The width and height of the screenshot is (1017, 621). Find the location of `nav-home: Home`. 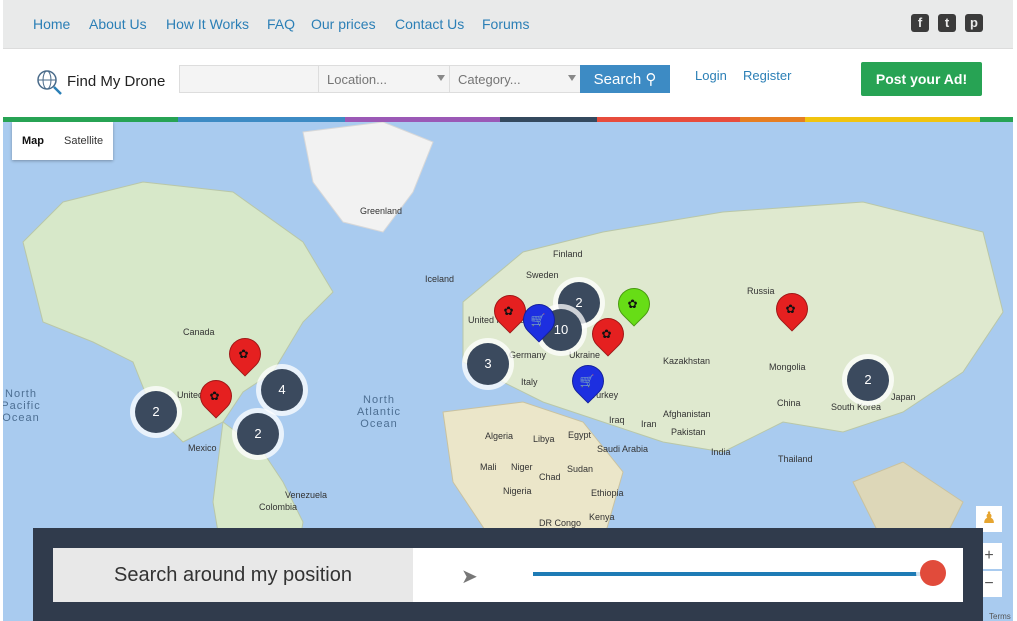

nav-home: Home is located at coordinates (51, 24).